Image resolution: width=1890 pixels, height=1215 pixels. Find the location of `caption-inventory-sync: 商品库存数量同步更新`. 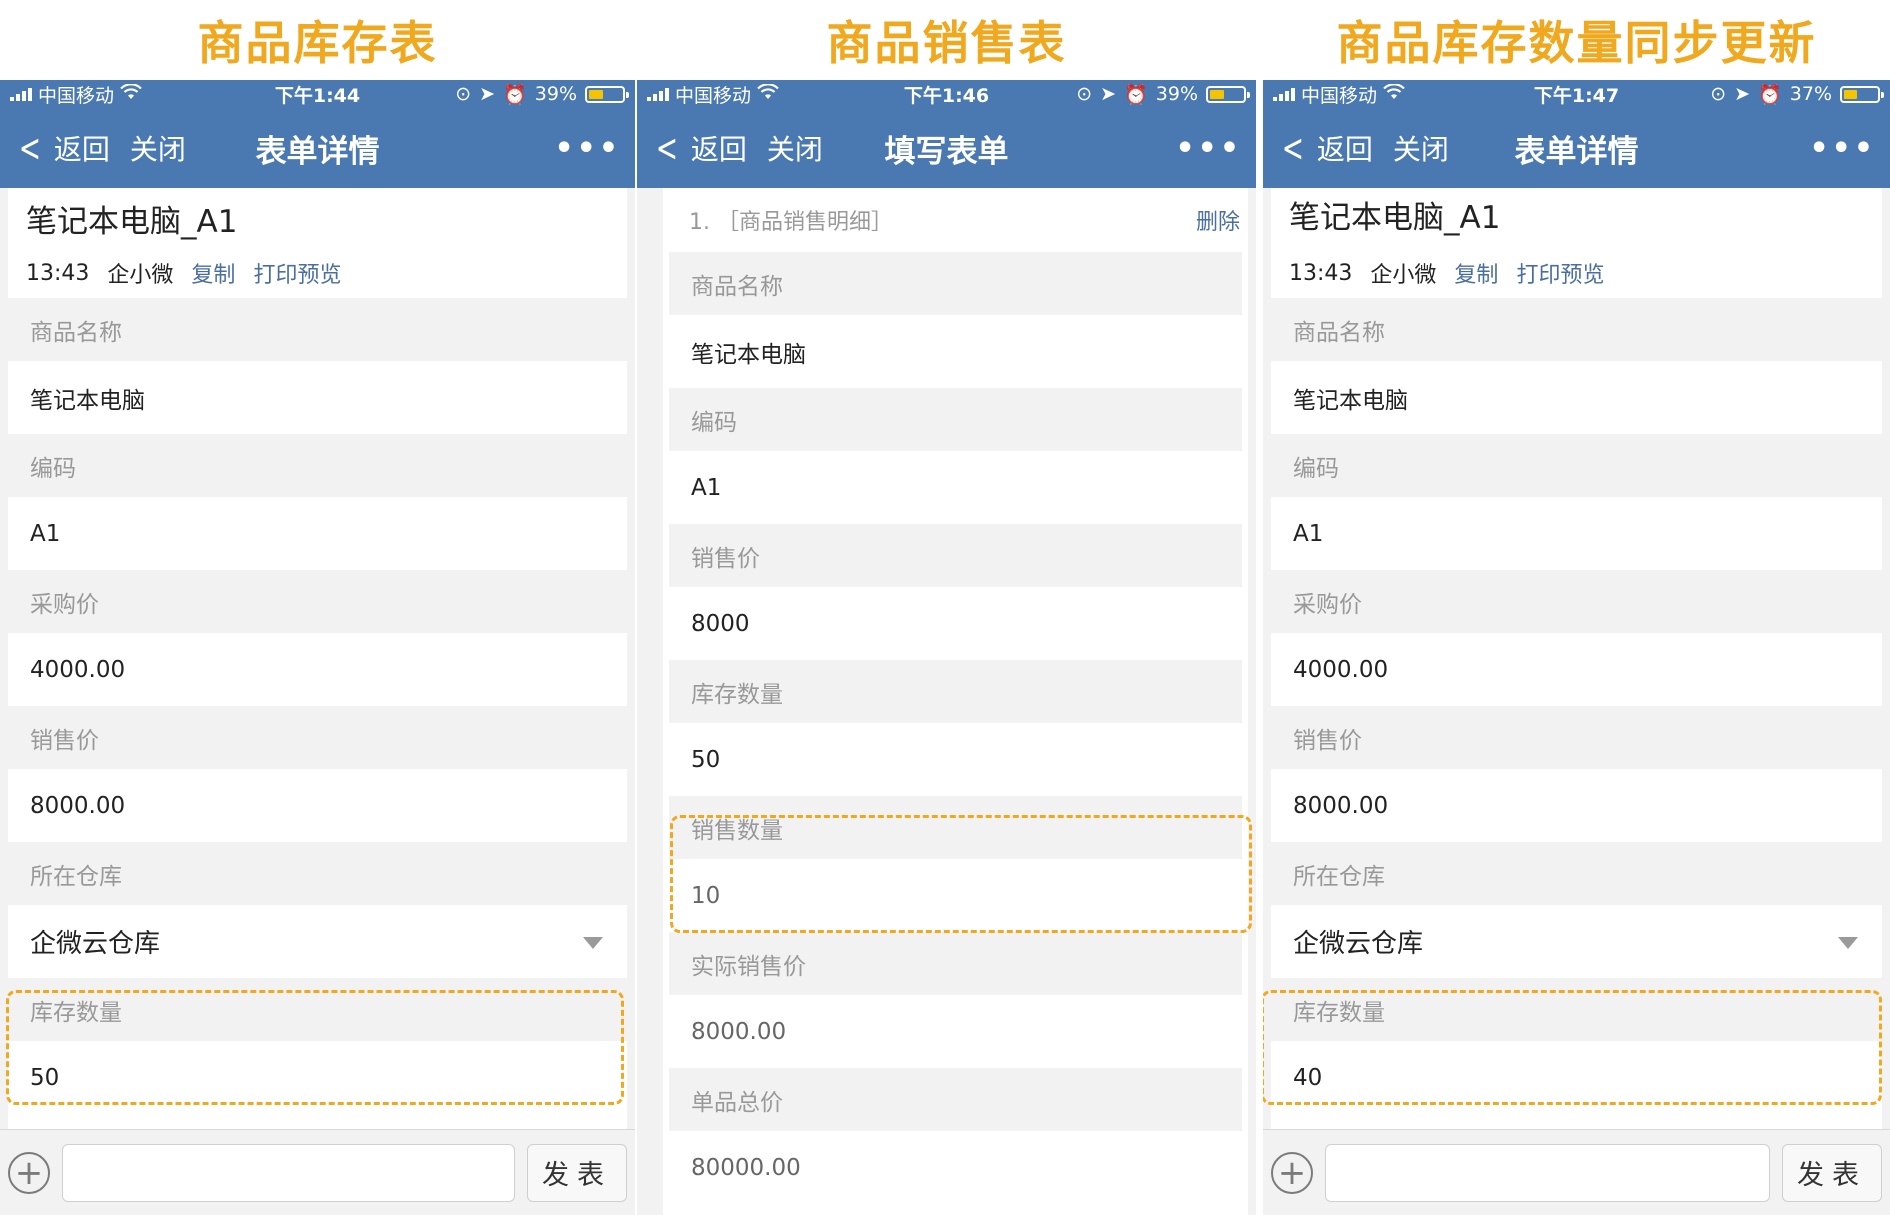

caption-inventory-sync: 商品库存数量同步更新 is located at coordinates (1576, 43).